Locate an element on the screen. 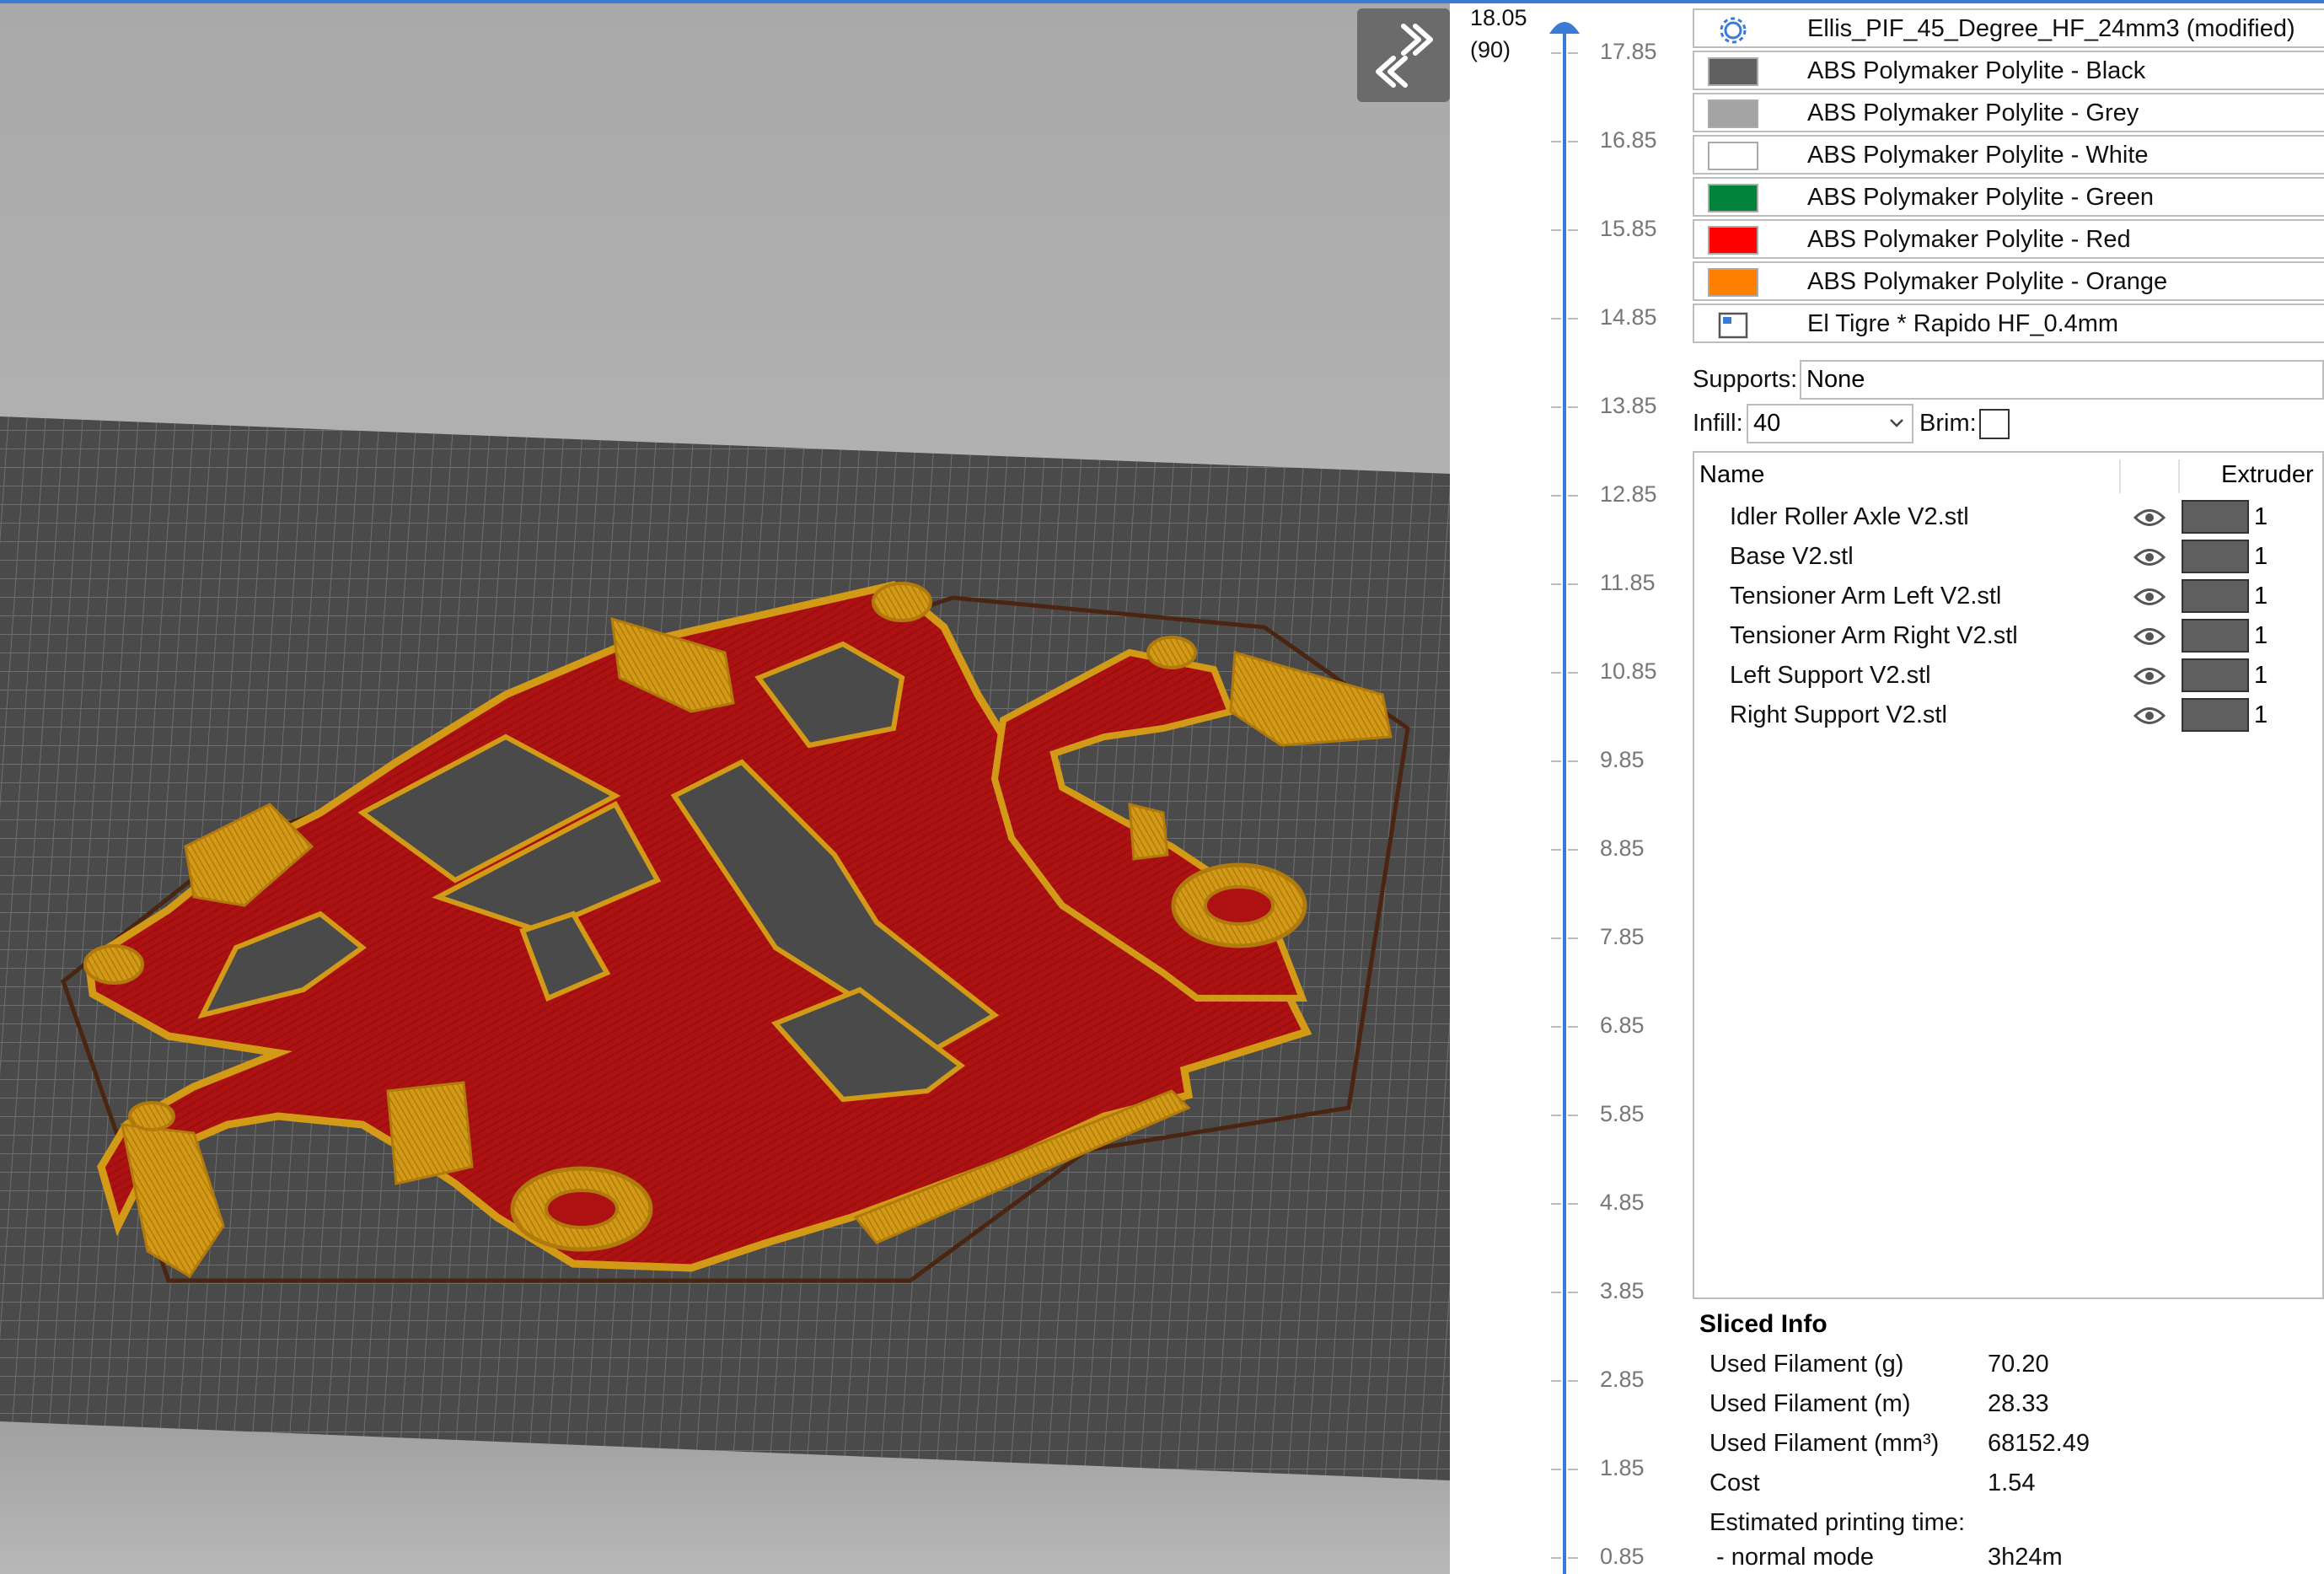 The height and width of the screenshot is (1574, 2324). object-row: Left Support V2.stl 1 is located at coordinates (2008, 676).